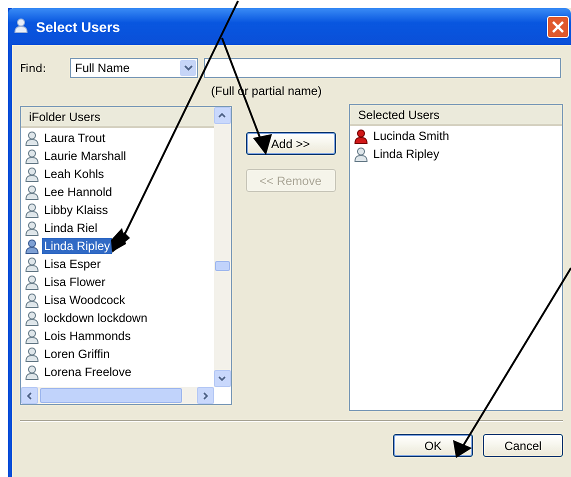 This screenshot has width=571, height=477. What do you see at coordinates (456, 115) in the screenshot?
I see `column-header: Selected Users` at bounding box center [456, 115].